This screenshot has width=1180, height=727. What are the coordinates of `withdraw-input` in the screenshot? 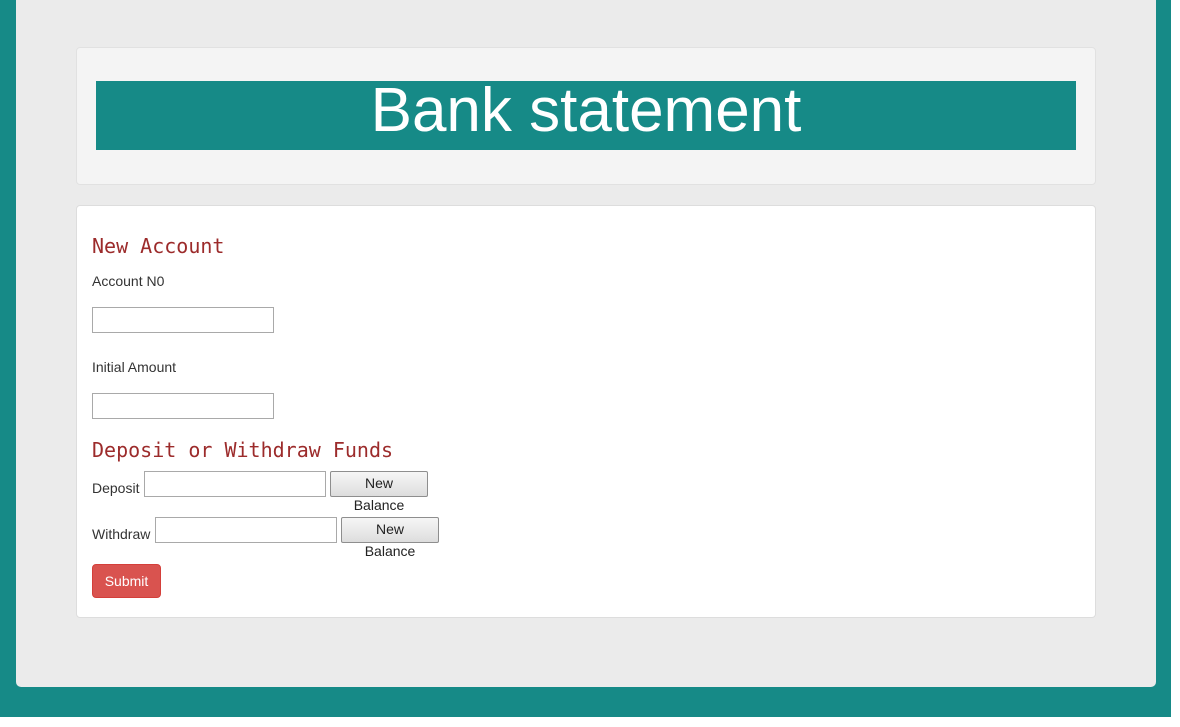 It's located at (246, 530).